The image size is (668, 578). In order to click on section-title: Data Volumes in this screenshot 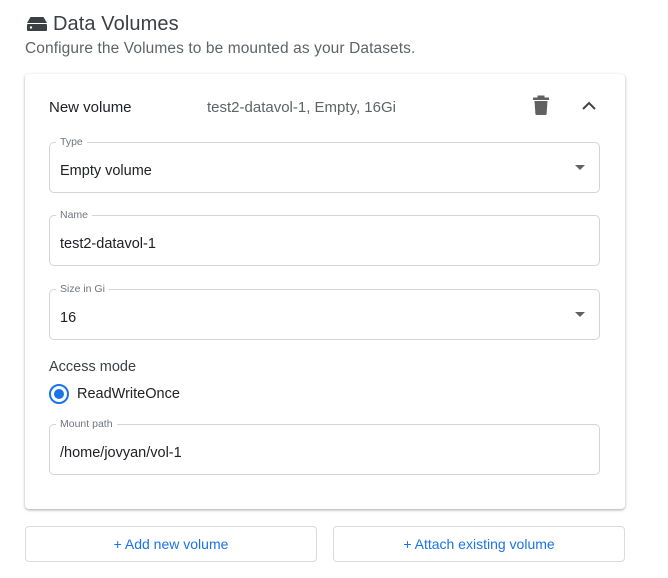, I will do `click(116, 23)`.